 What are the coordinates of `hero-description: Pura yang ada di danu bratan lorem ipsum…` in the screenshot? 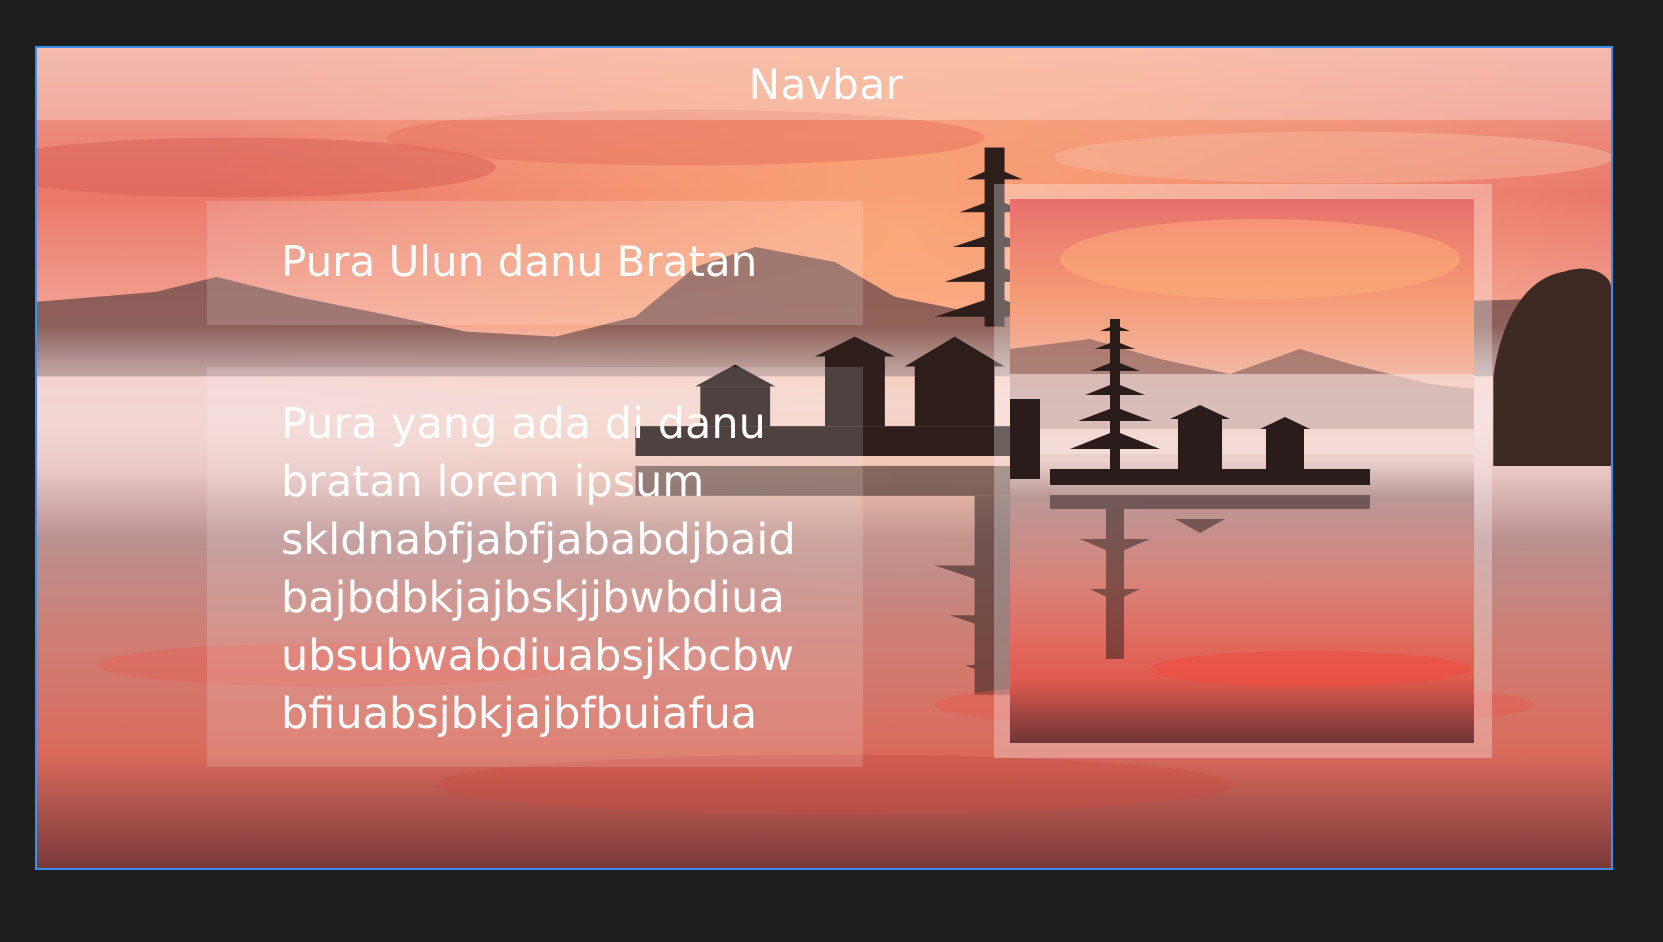 It's located at (566, 569).